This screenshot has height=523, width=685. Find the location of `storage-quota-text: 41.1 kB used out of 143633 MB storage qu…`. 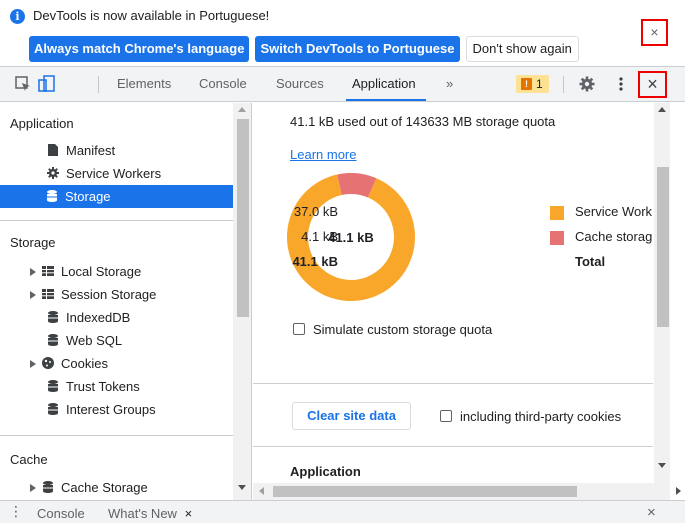

storage-quota-text: 41.1 kB used out of 143633 MB storage qu… is located at coordinates (423, 121).